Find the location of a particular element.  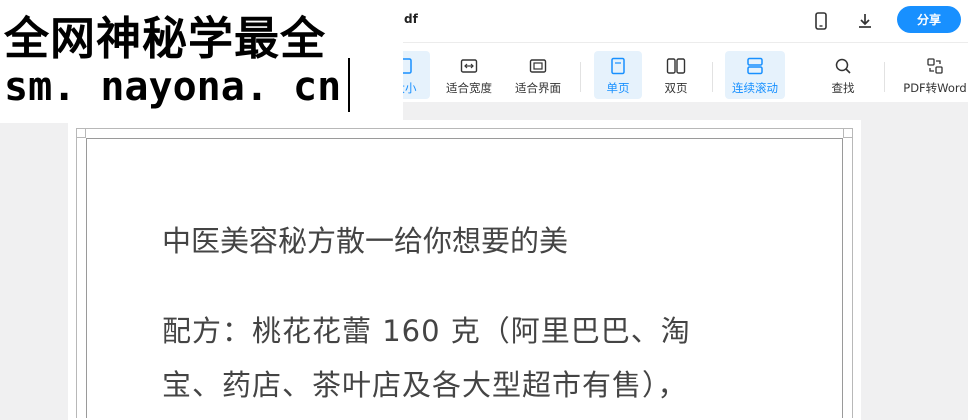

share-button: 分享 is located at coordinates (929, 19).